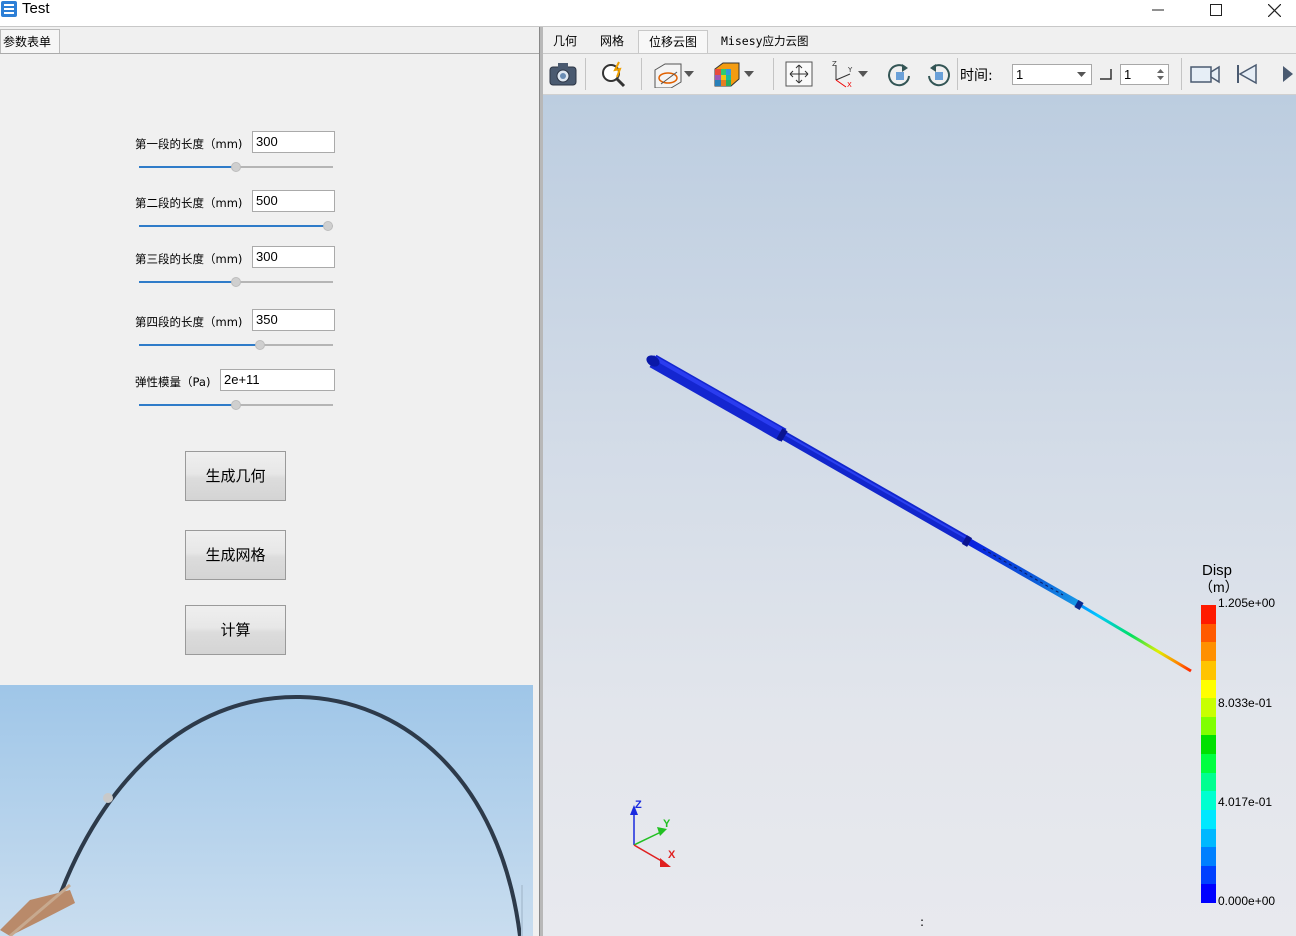  I want to click on param-label-segment-1: 第一段的长度（mm), so click(189, 144).